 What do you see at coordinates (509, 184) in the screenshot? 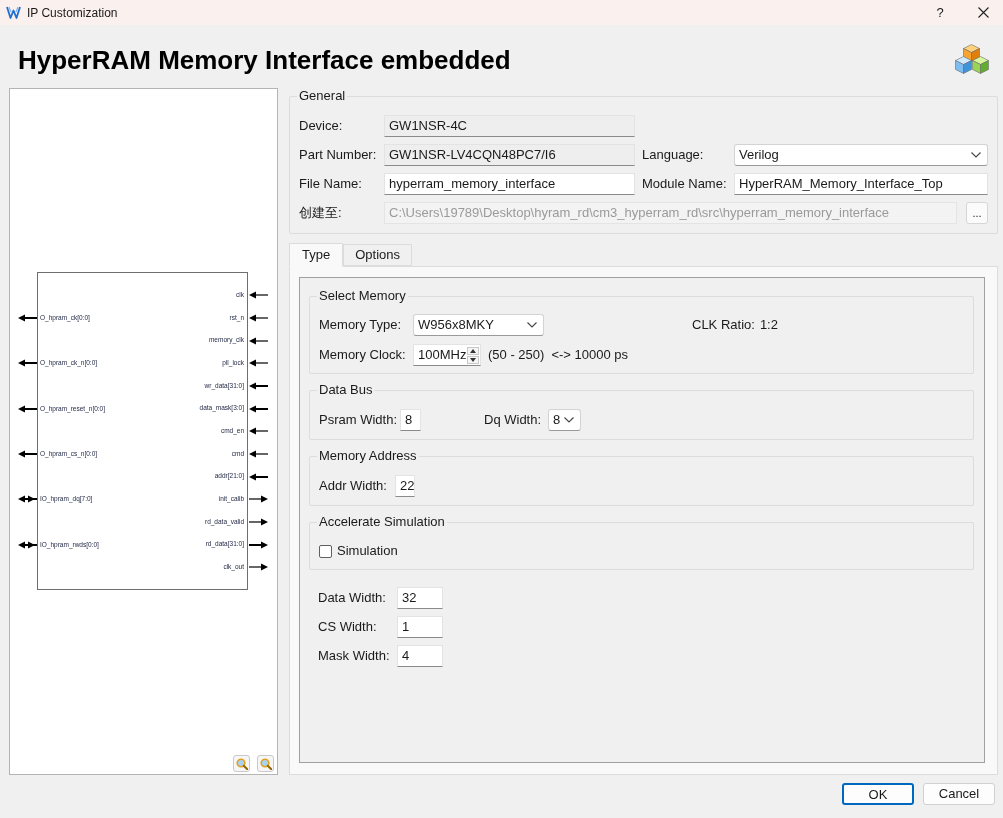
I see `text-field: hyperram_memory_interface` at bounding box center [509, 184].